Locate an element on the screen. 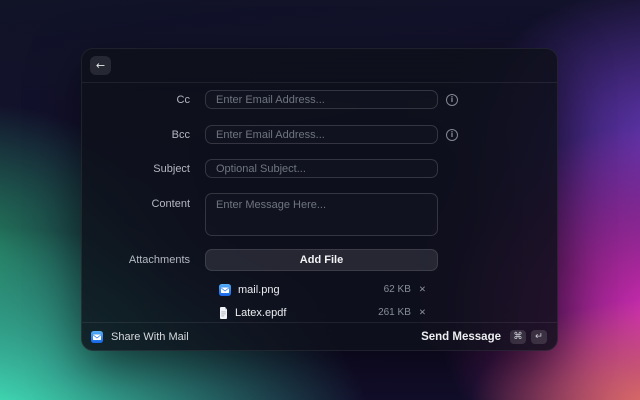  attachment-name: Latex.epdf is located at coordinates (261, 312).